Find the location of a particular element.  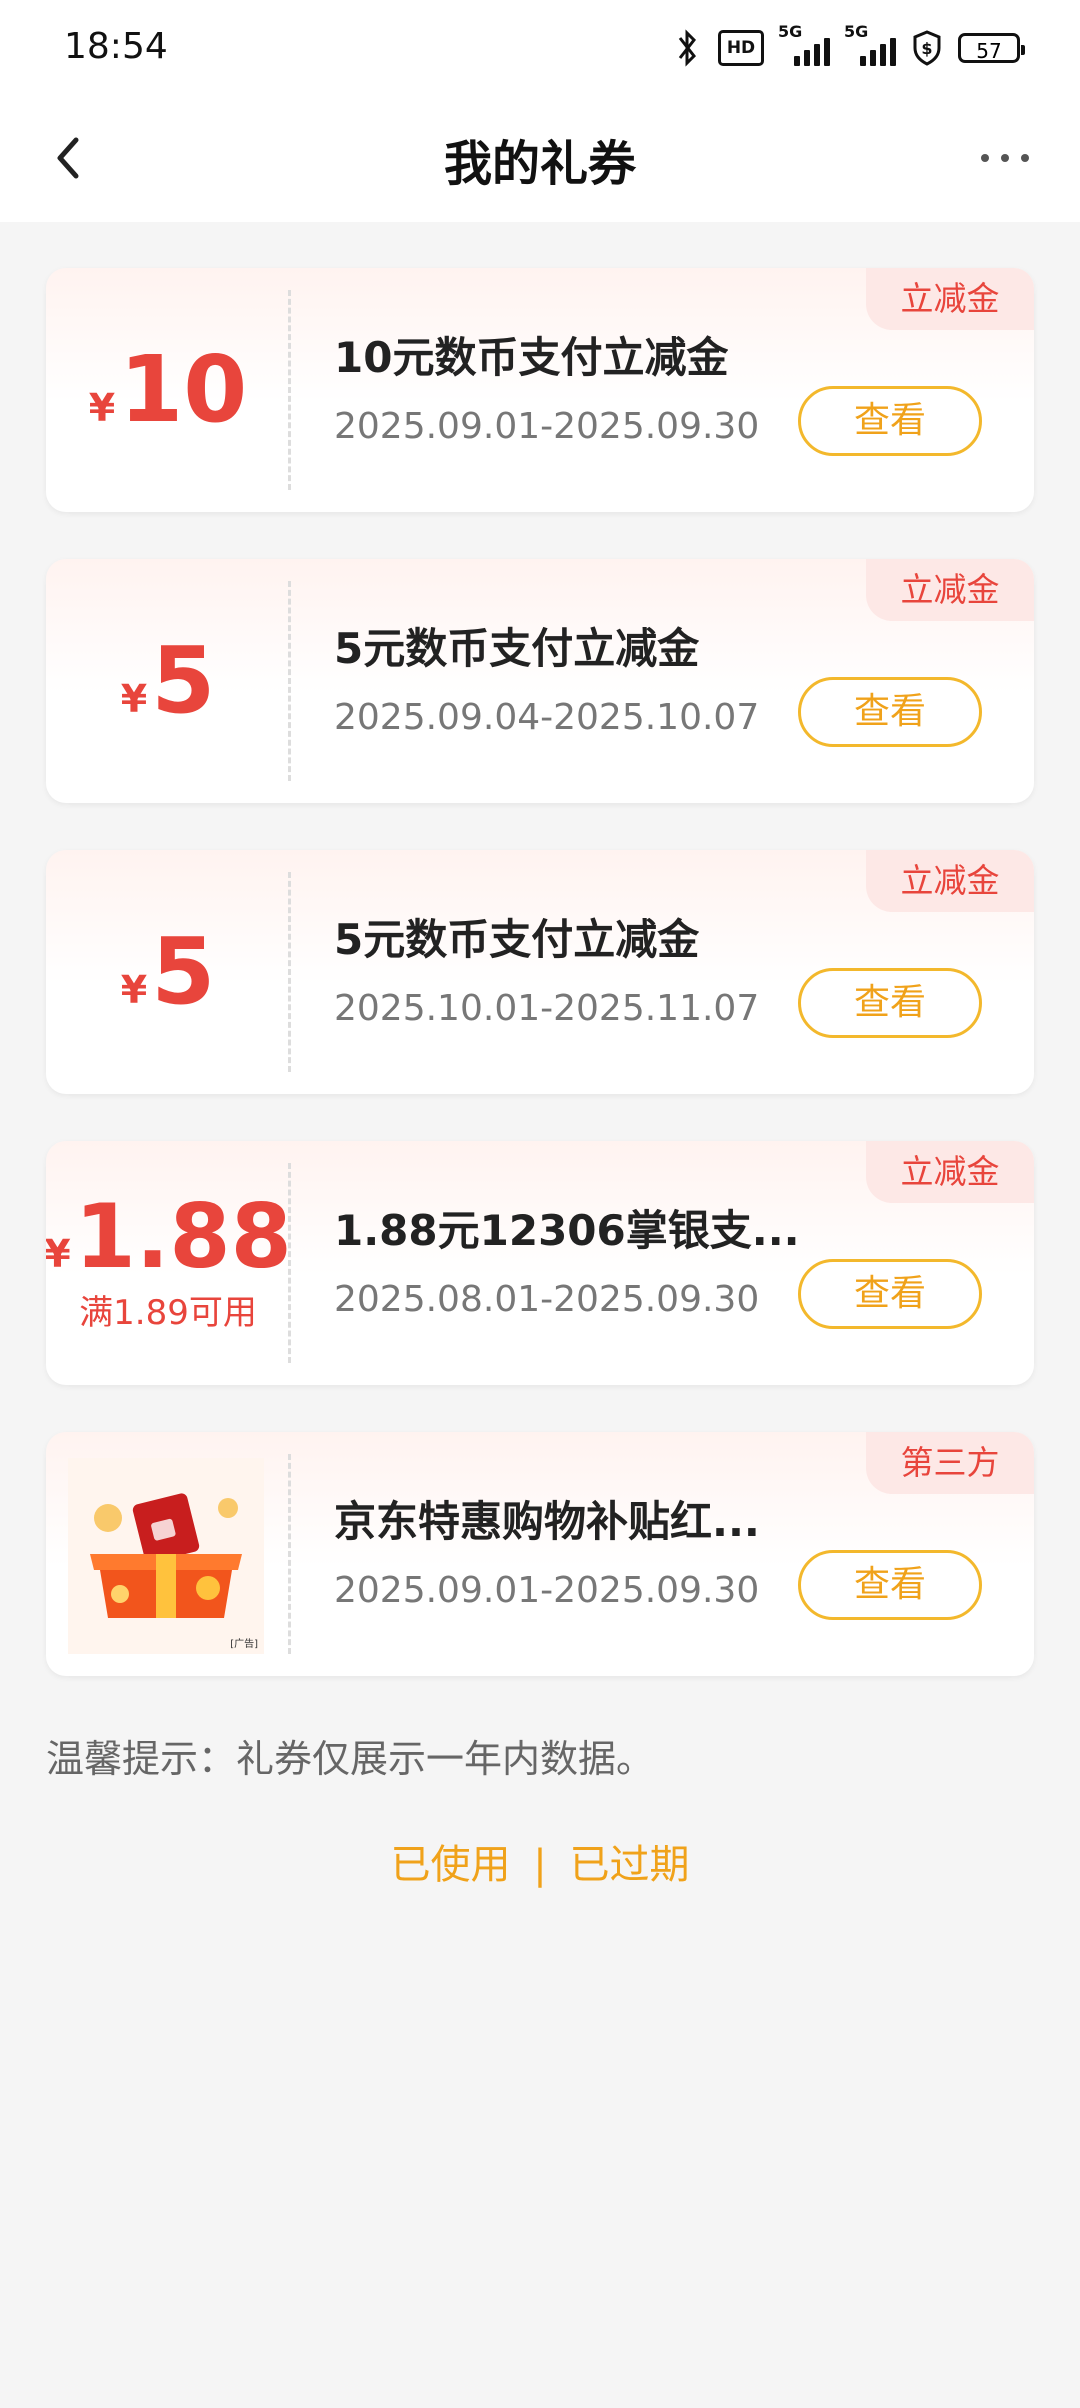

history-links: 已使用 | 已过期 is located at coordinates (540, 1861).